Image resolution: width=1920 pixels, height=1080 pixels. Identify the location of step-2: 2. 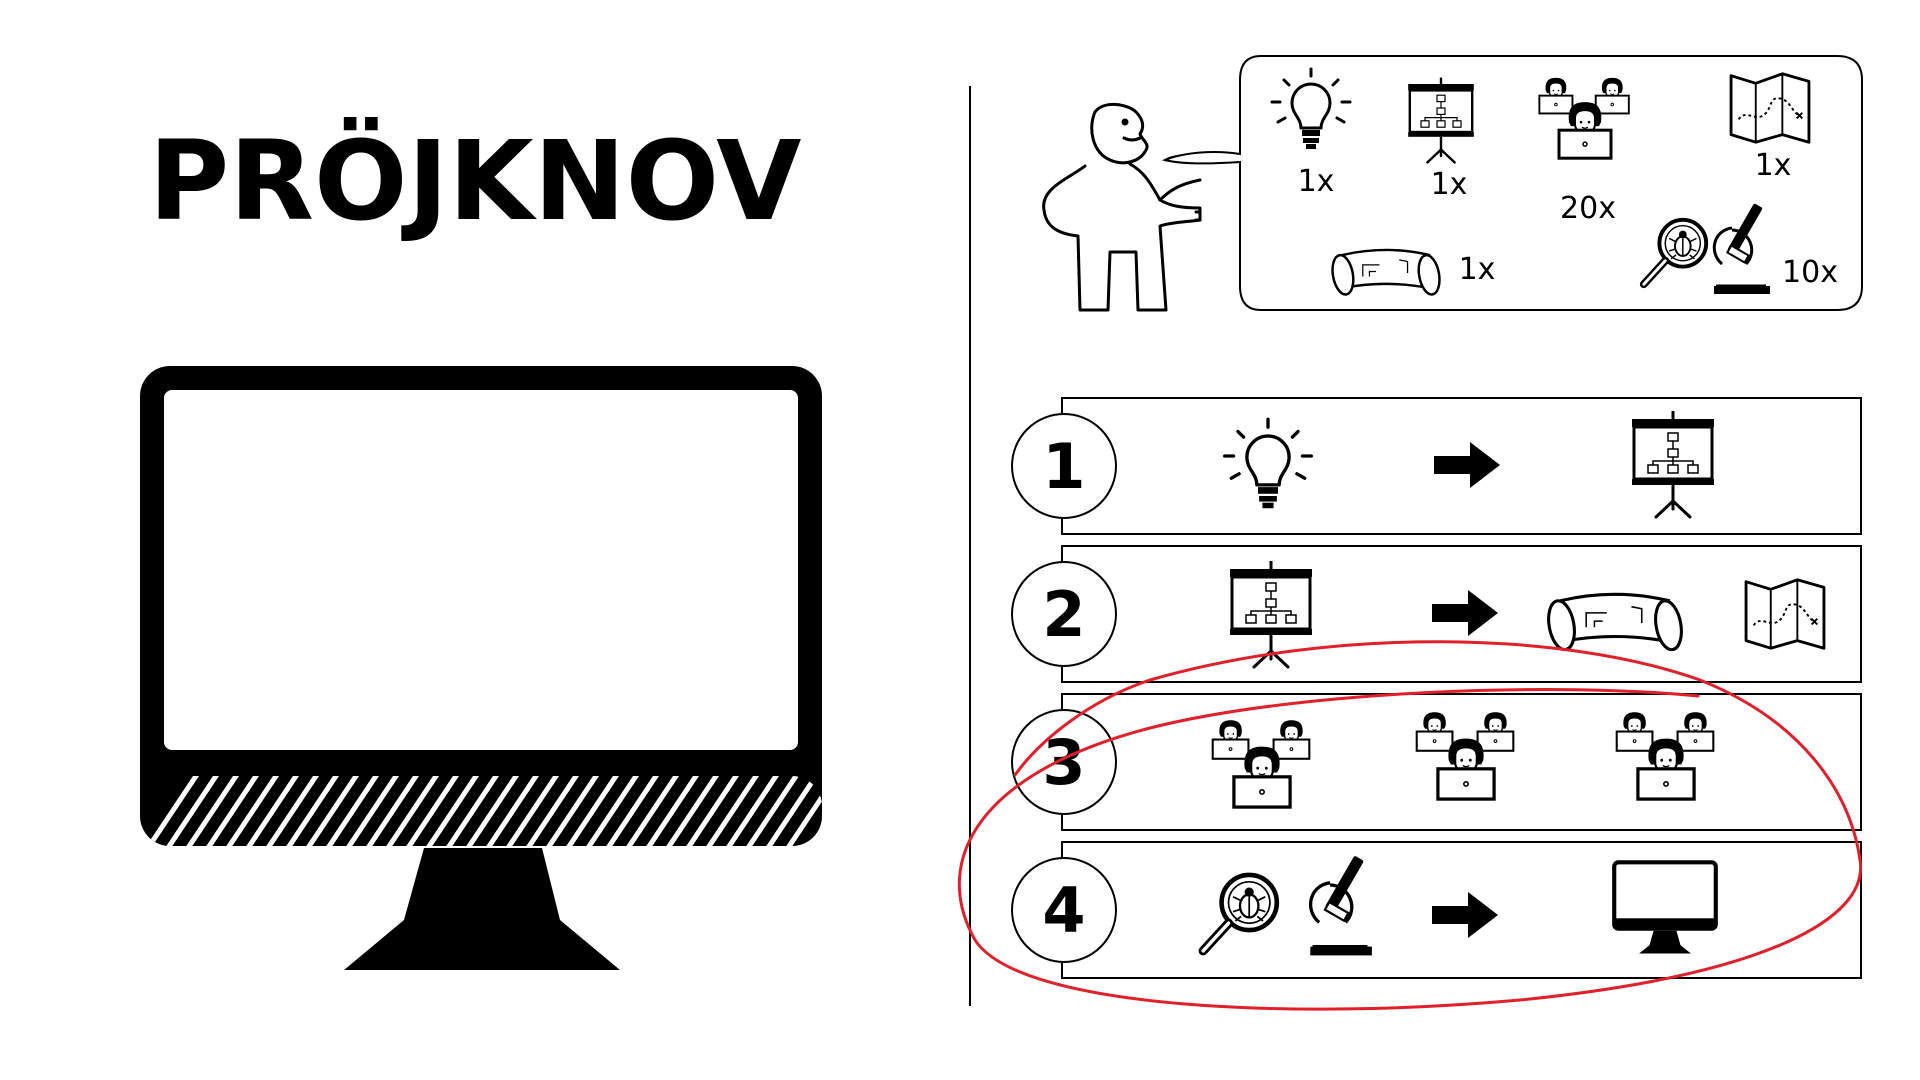
(1436, 614).